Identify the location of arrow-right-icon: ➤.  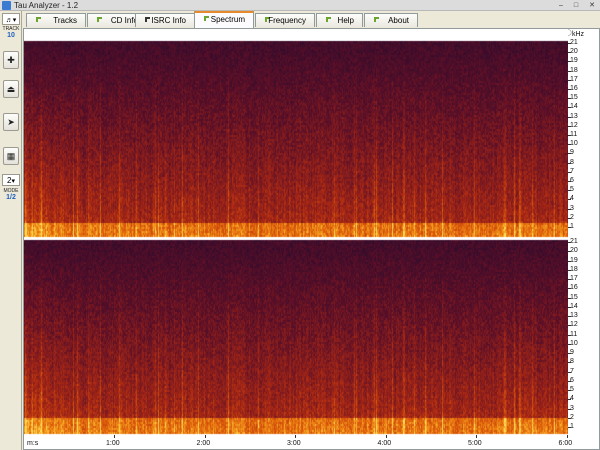
(11, 122).